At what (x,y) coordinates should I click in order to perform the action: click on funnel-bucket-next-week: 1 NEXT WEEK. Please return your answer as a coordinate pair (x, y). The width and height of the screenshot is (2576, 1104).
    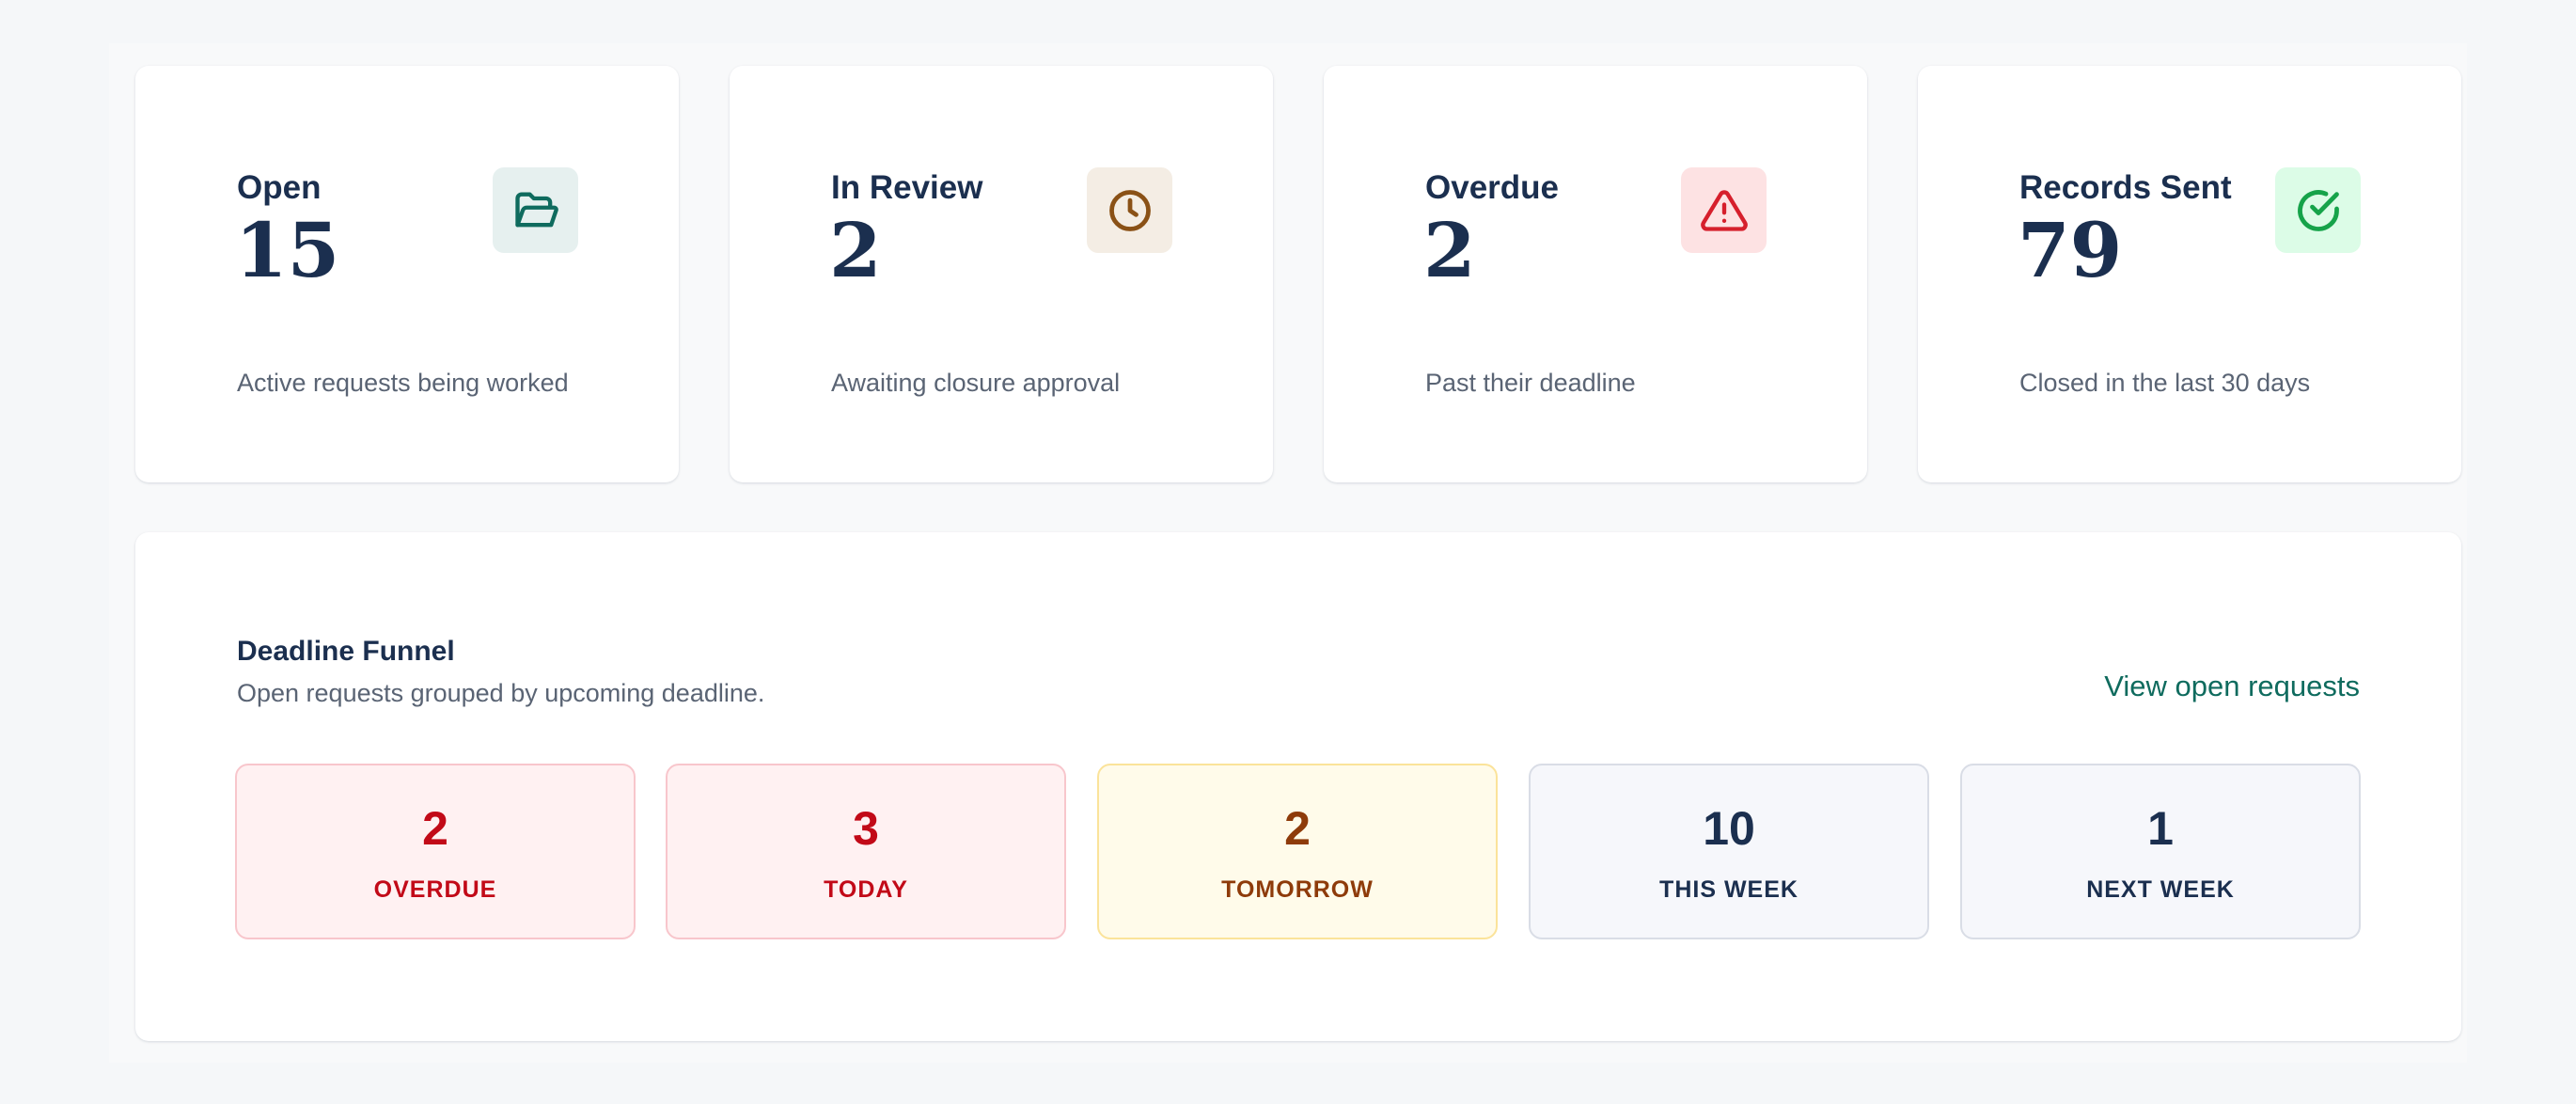
    Looking at the image, I should click on (2161, 851).